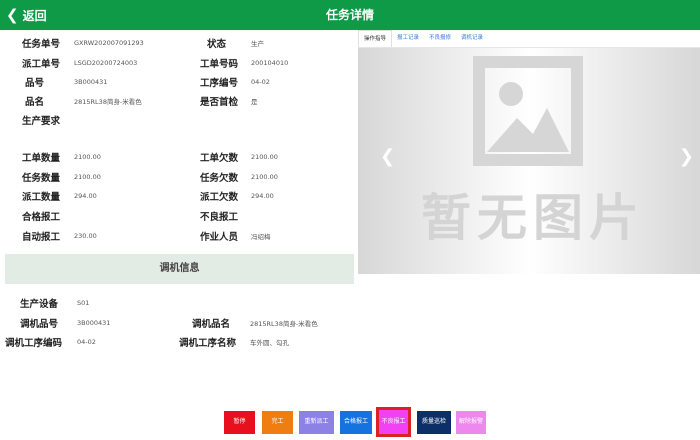  I want to click on tab-adjust-records: 调机记录, so click(472, 38).